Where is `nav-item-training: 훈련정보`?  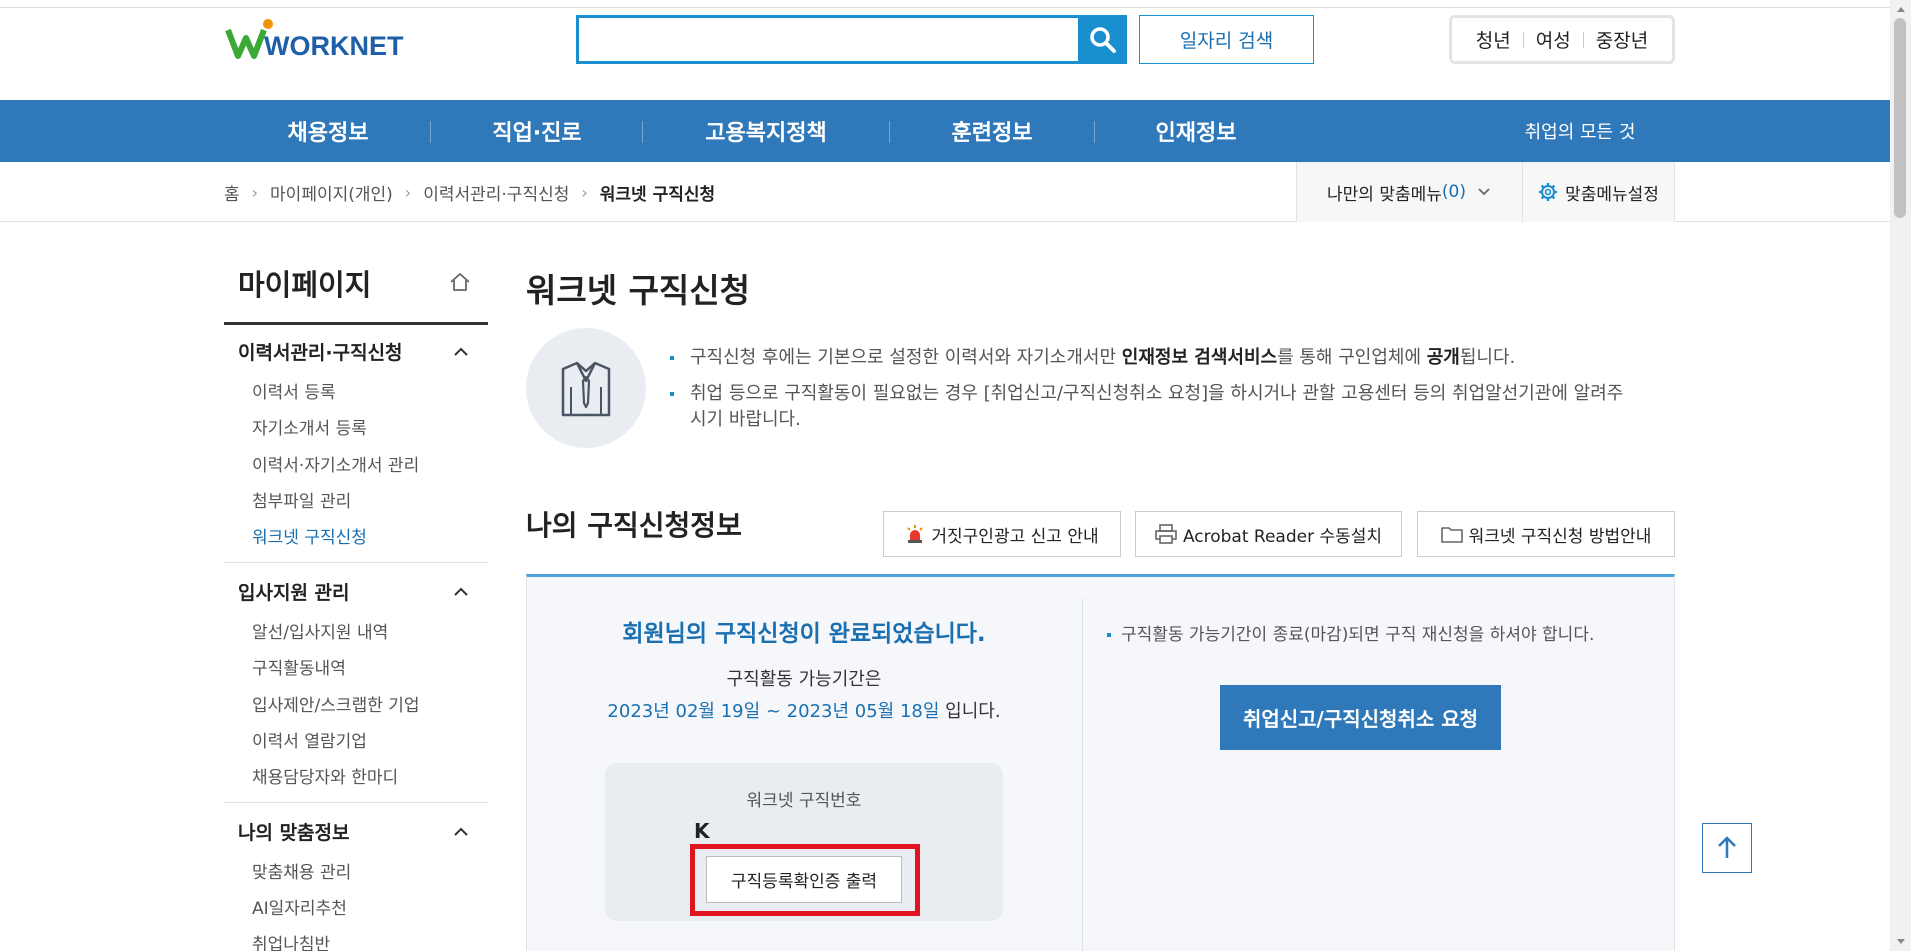 nav-item-training: 훈련정보 is located at coordinates (992, 131).